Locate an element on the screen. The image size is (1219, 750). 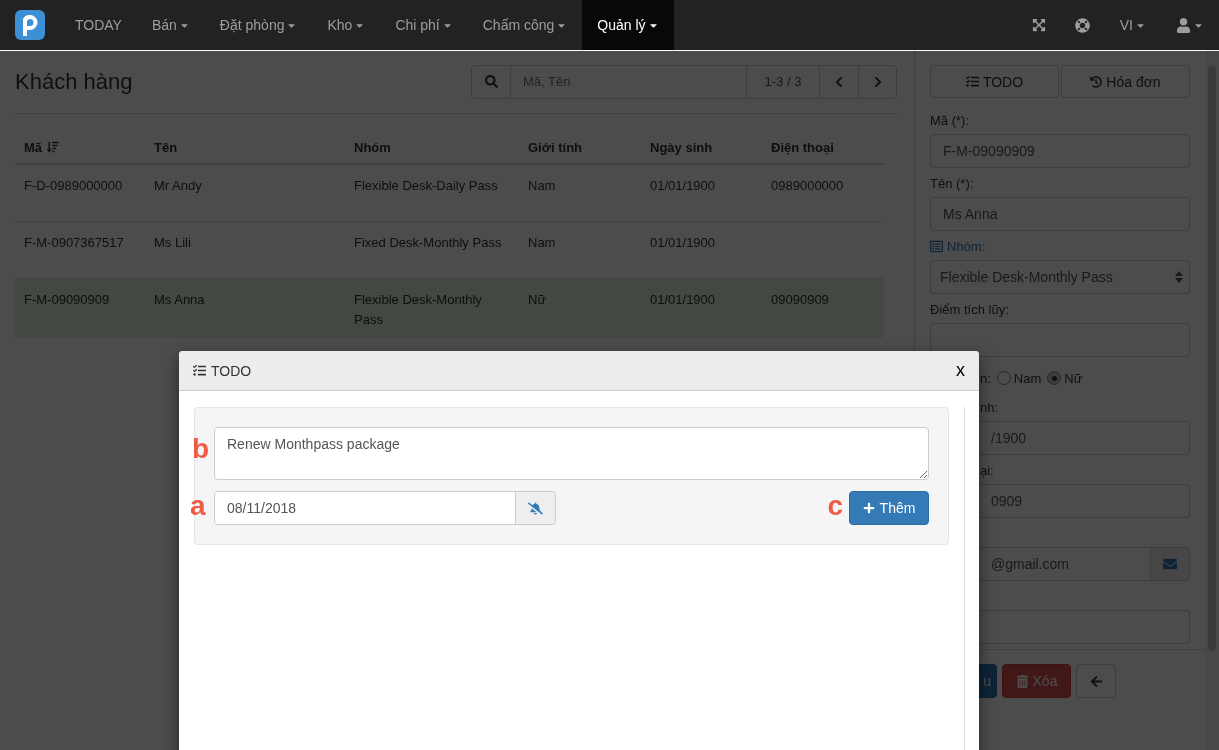
date-field: 08/11/2018 is located at coordinates (365, 508).